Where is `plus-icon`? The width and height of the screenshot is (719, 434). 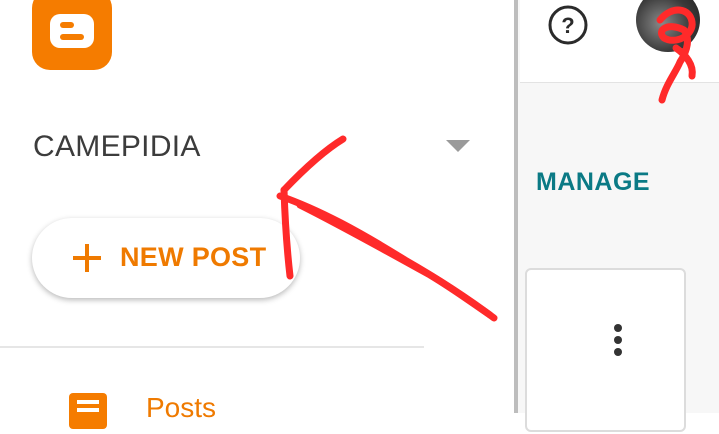 plus-icon is located at coordinates (87, 258).